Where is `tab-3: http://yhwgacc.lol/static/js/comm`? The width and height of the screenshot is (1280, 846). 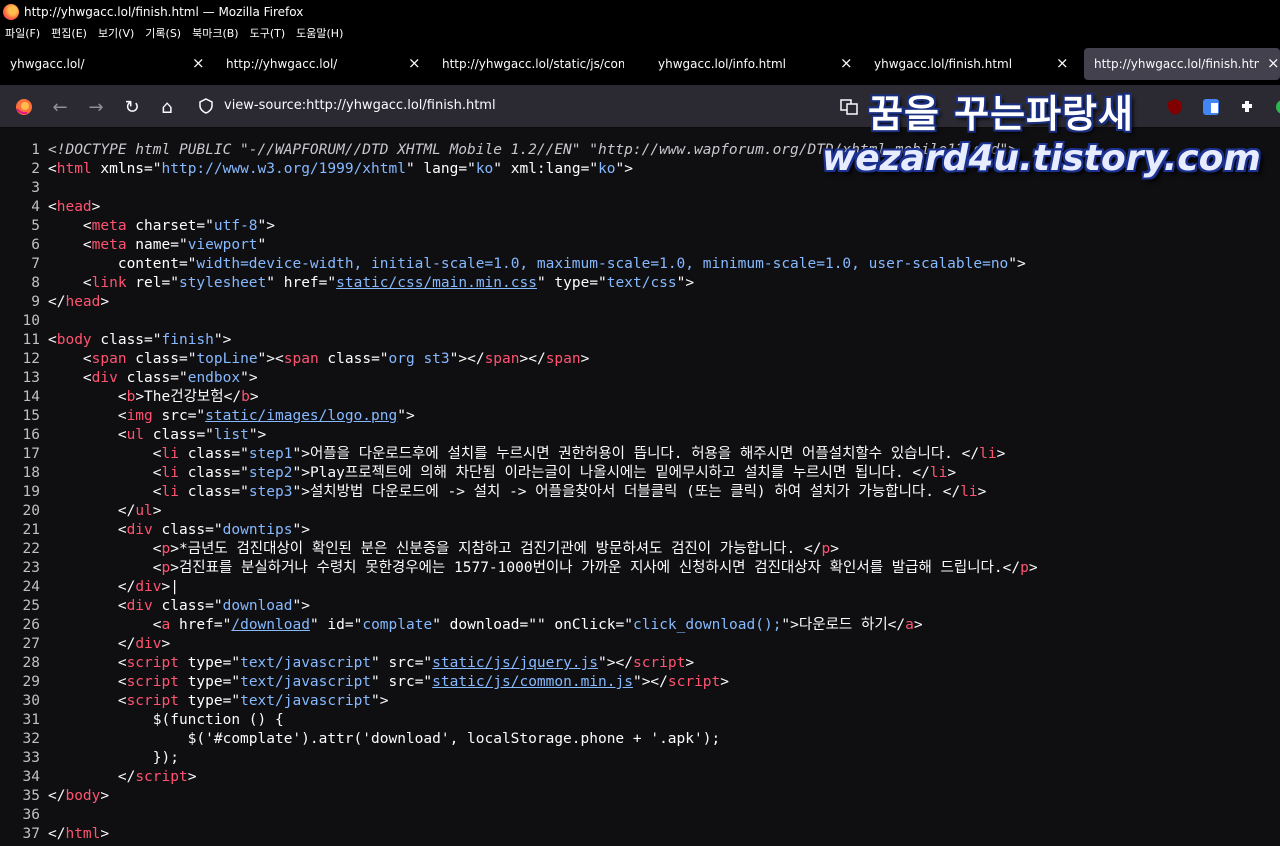 tab-3: http://yhwgacc.lol/static/js/comm is located at coordinates (539, 64).